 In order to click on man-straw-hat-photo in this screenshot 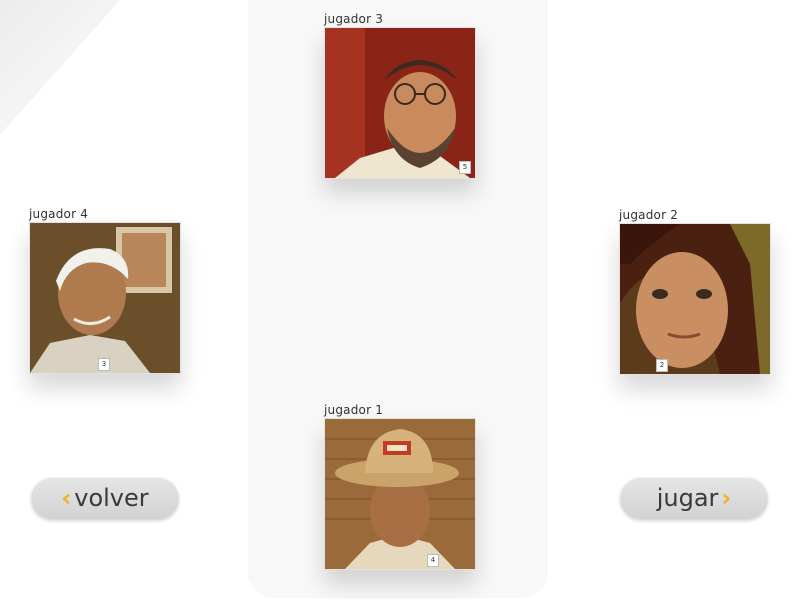, I will do `click(400, 494)`.